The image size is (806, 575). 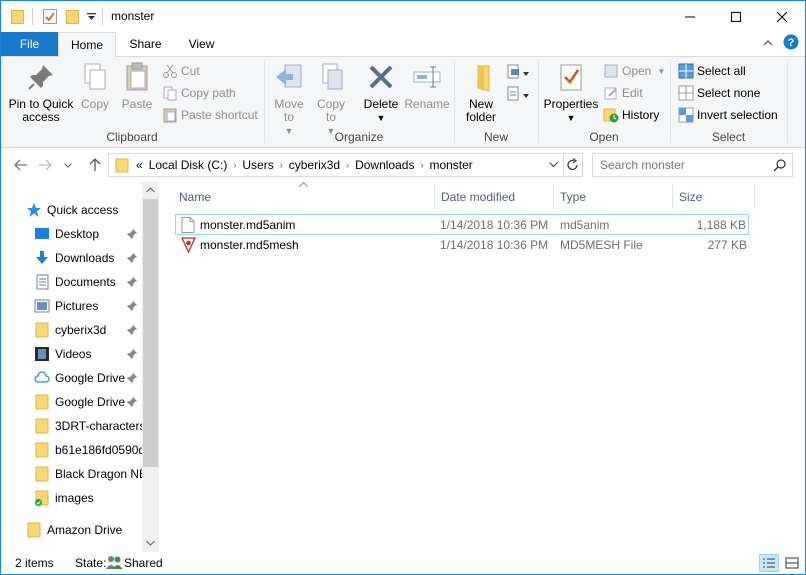 I want to click on folder-icon, so click(x=17, y=16).